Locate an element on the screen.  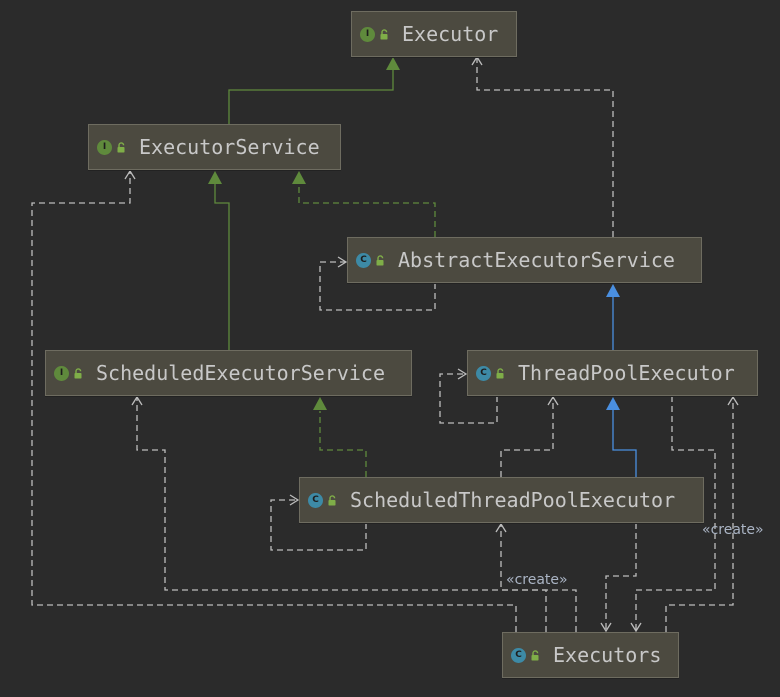
create-label-thread-pool-executor: «create» is located at coordinates (733, 530).